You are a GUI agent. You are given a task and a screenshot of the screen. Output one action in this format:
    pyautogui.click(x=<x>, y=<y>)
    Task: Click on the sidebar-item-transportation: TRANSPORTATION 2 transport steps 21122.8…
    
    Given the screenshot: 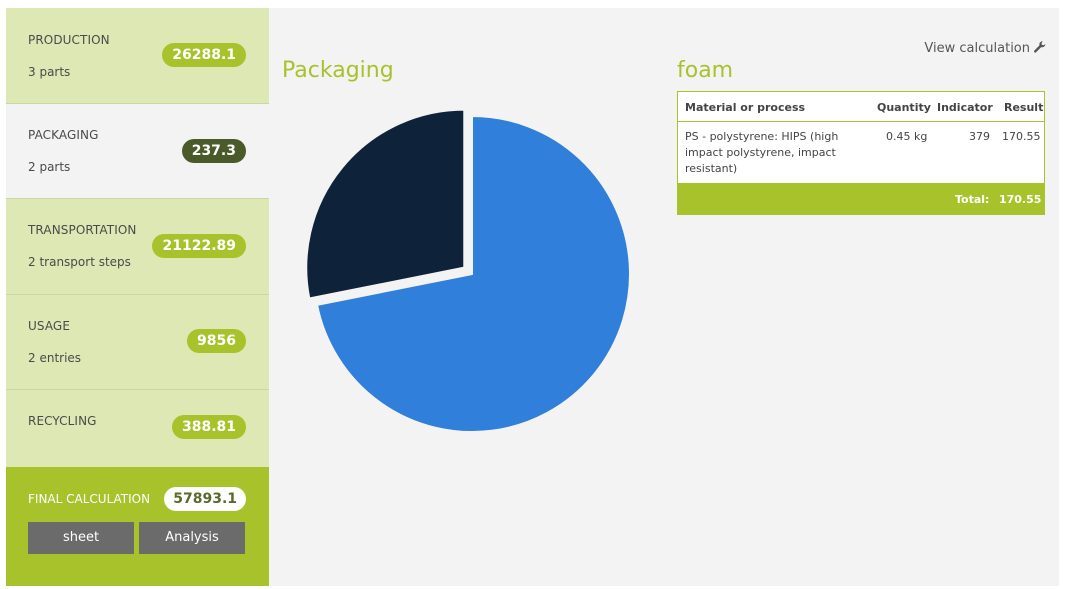 What is the action you would take?
    pyautogui.click(x=137, y=247)
    